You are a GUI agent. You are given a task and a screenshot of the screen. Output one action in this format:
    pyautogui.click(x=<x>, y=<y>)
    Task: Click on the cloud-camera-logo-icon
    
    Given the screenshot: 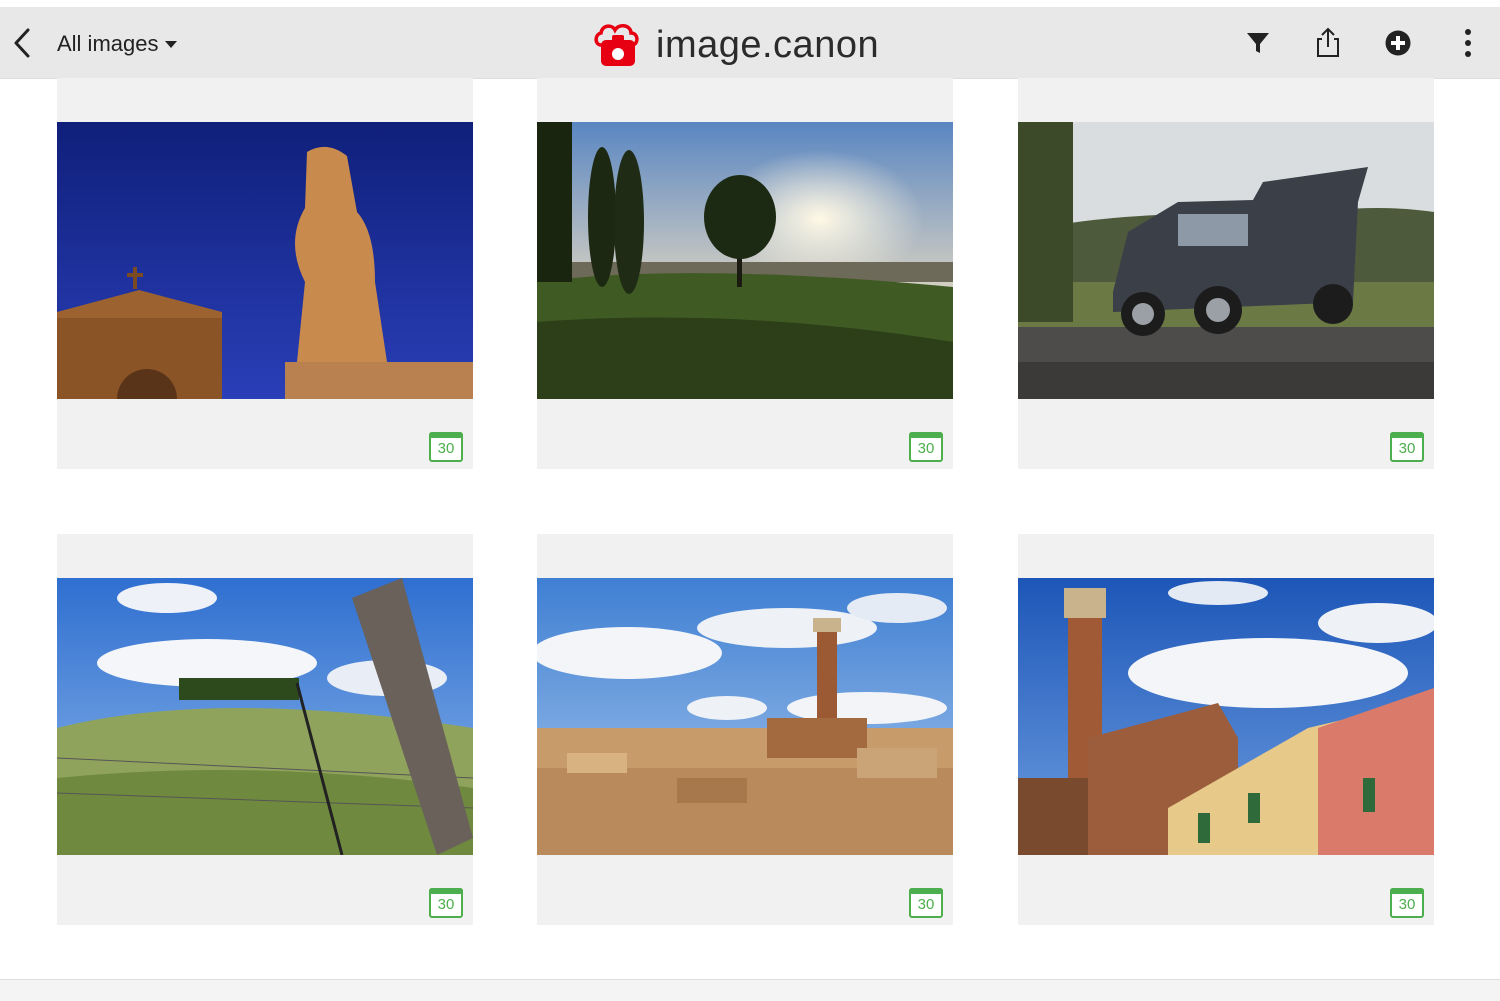 What is the action you would take?
    pyautogui.click(x=616, y=45)
    